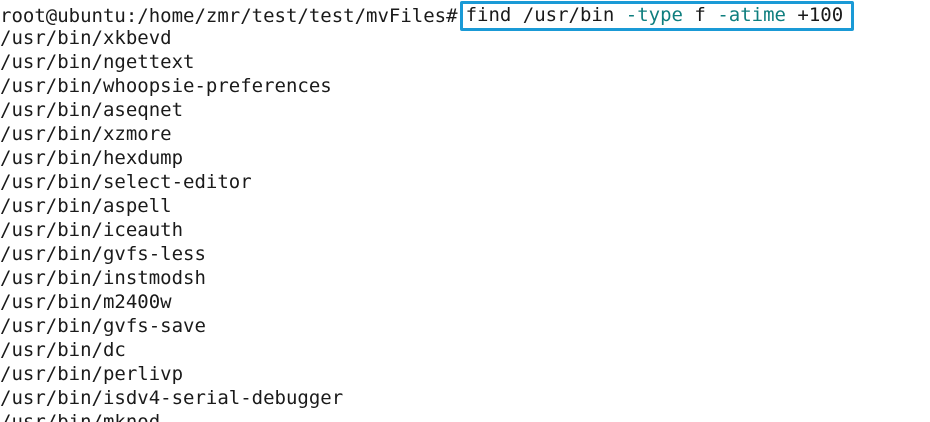  Describe the element at coordinates (92, 110) in the screenshot. I see `output-line: /usr/bin/aseqnet` at that location.